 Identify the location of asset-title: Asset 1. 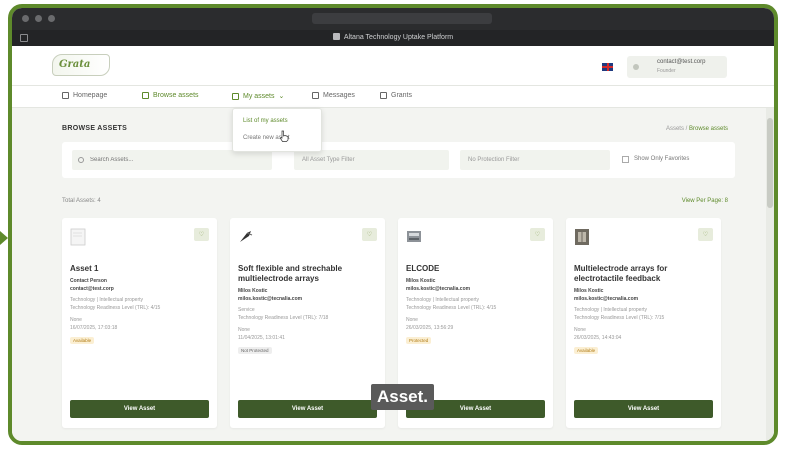
(84, 268).